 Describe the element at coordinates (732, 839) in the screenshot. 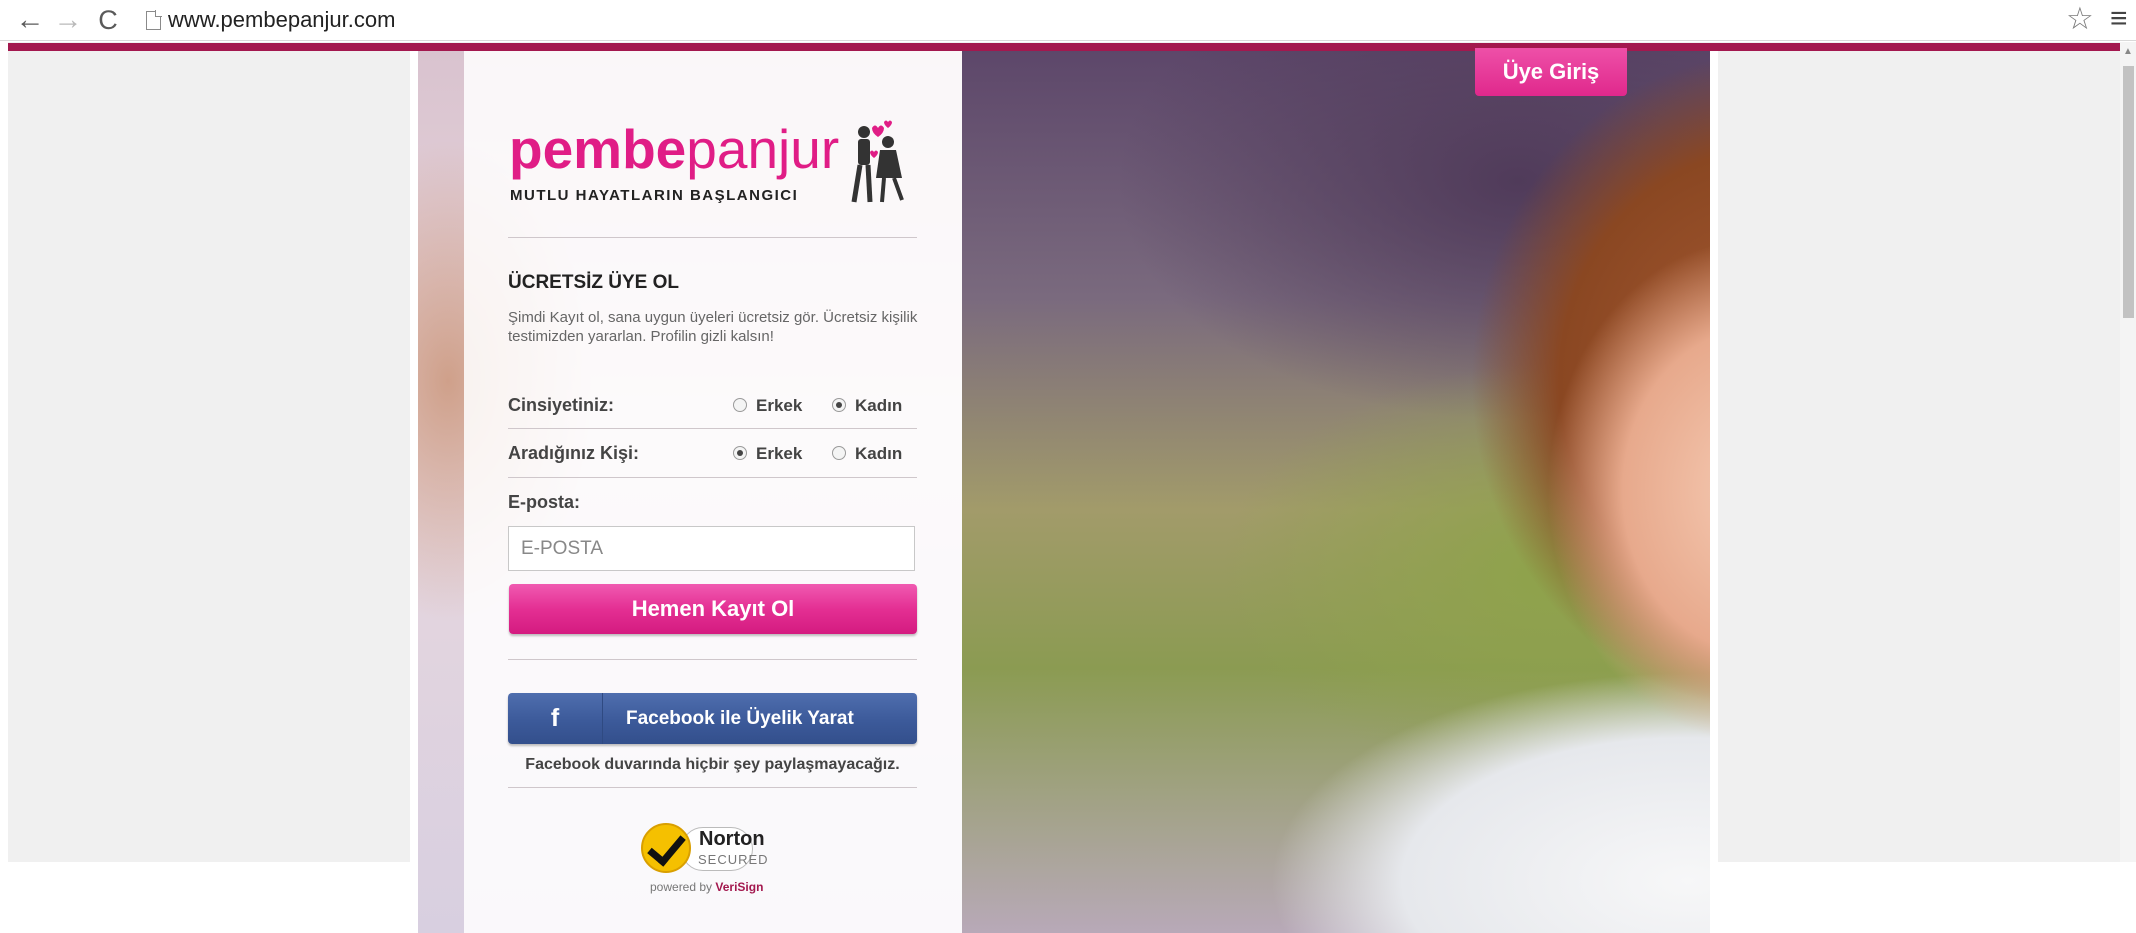

I see `norton-name: Norton` at that location.